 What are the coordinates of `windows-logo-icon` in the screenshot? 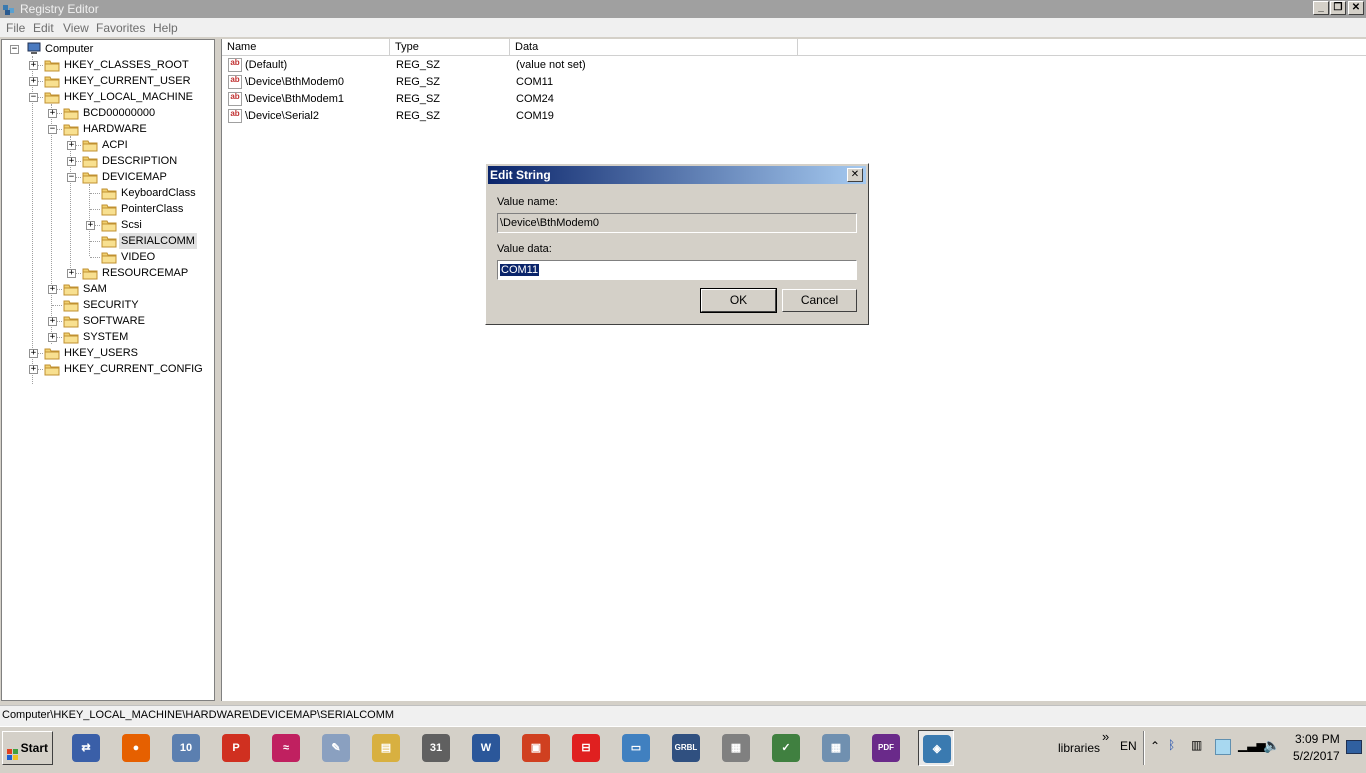 It's located at (13, 750).